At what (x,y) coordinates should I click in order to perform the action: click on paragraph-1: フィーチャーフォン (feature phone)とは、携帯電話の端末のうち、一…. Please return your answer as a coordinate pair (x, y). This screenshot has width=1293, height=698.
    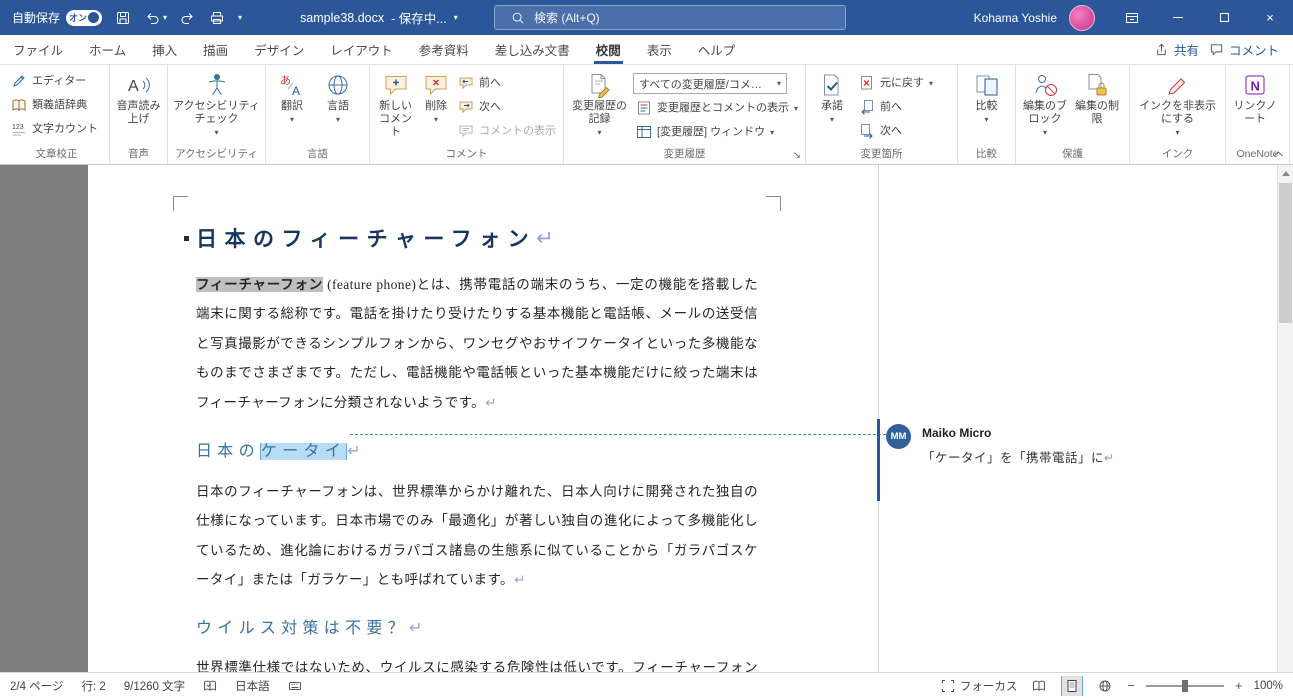
    Looking at the image, I should click on (477, 344).